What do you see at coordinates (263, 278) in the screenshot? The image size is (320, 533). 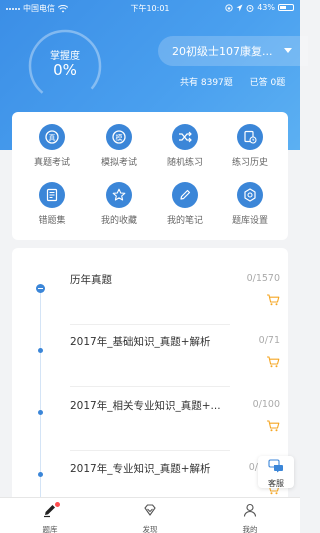 I see `list-item-count: 0/1570` at bounding box center [263, 278].